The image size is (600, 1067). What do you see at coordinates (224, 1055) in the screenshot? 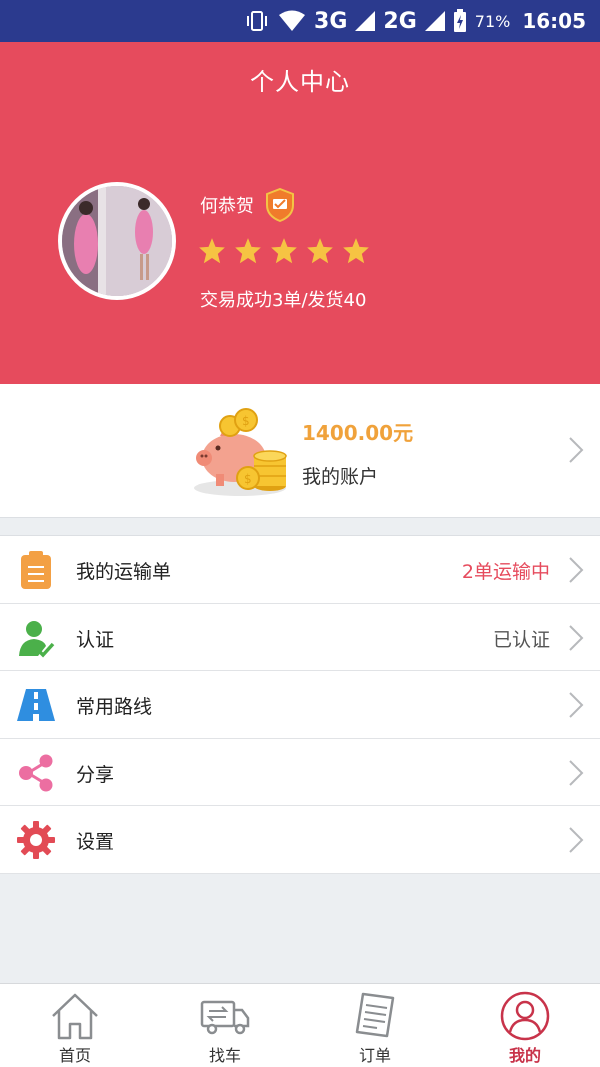
I see `tab-label: 找车` at bounding box center [224, 1055].